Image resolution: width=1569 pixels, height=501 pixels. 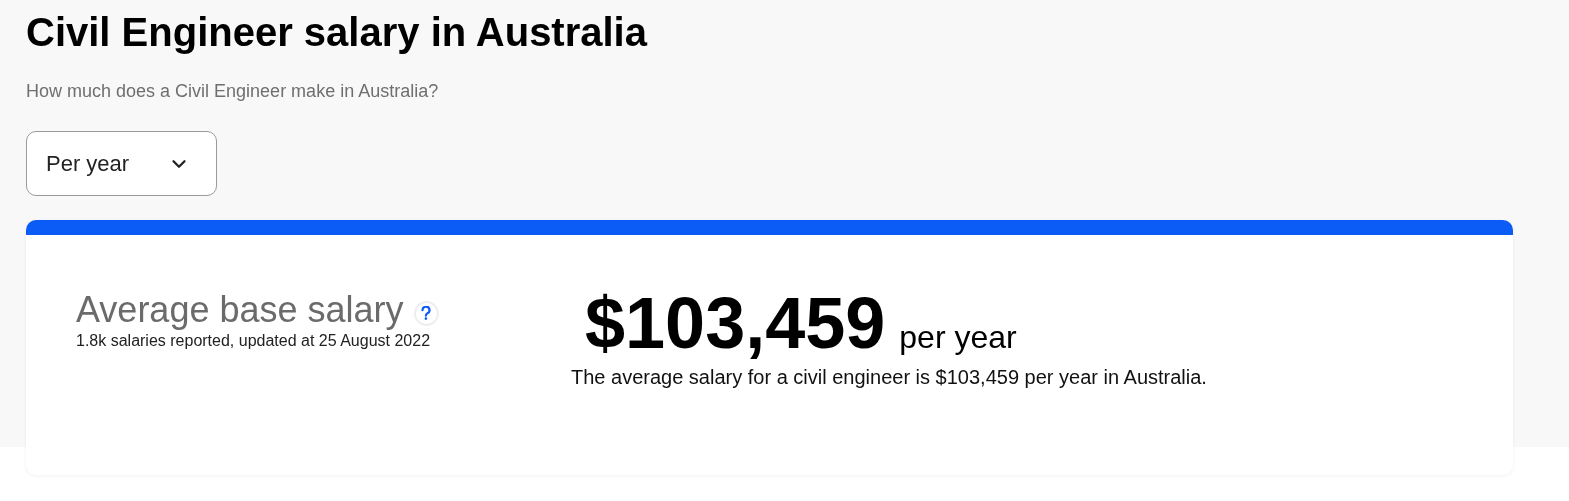 I want to click on salary-amount: $103,459, so click(x=735, y=323).